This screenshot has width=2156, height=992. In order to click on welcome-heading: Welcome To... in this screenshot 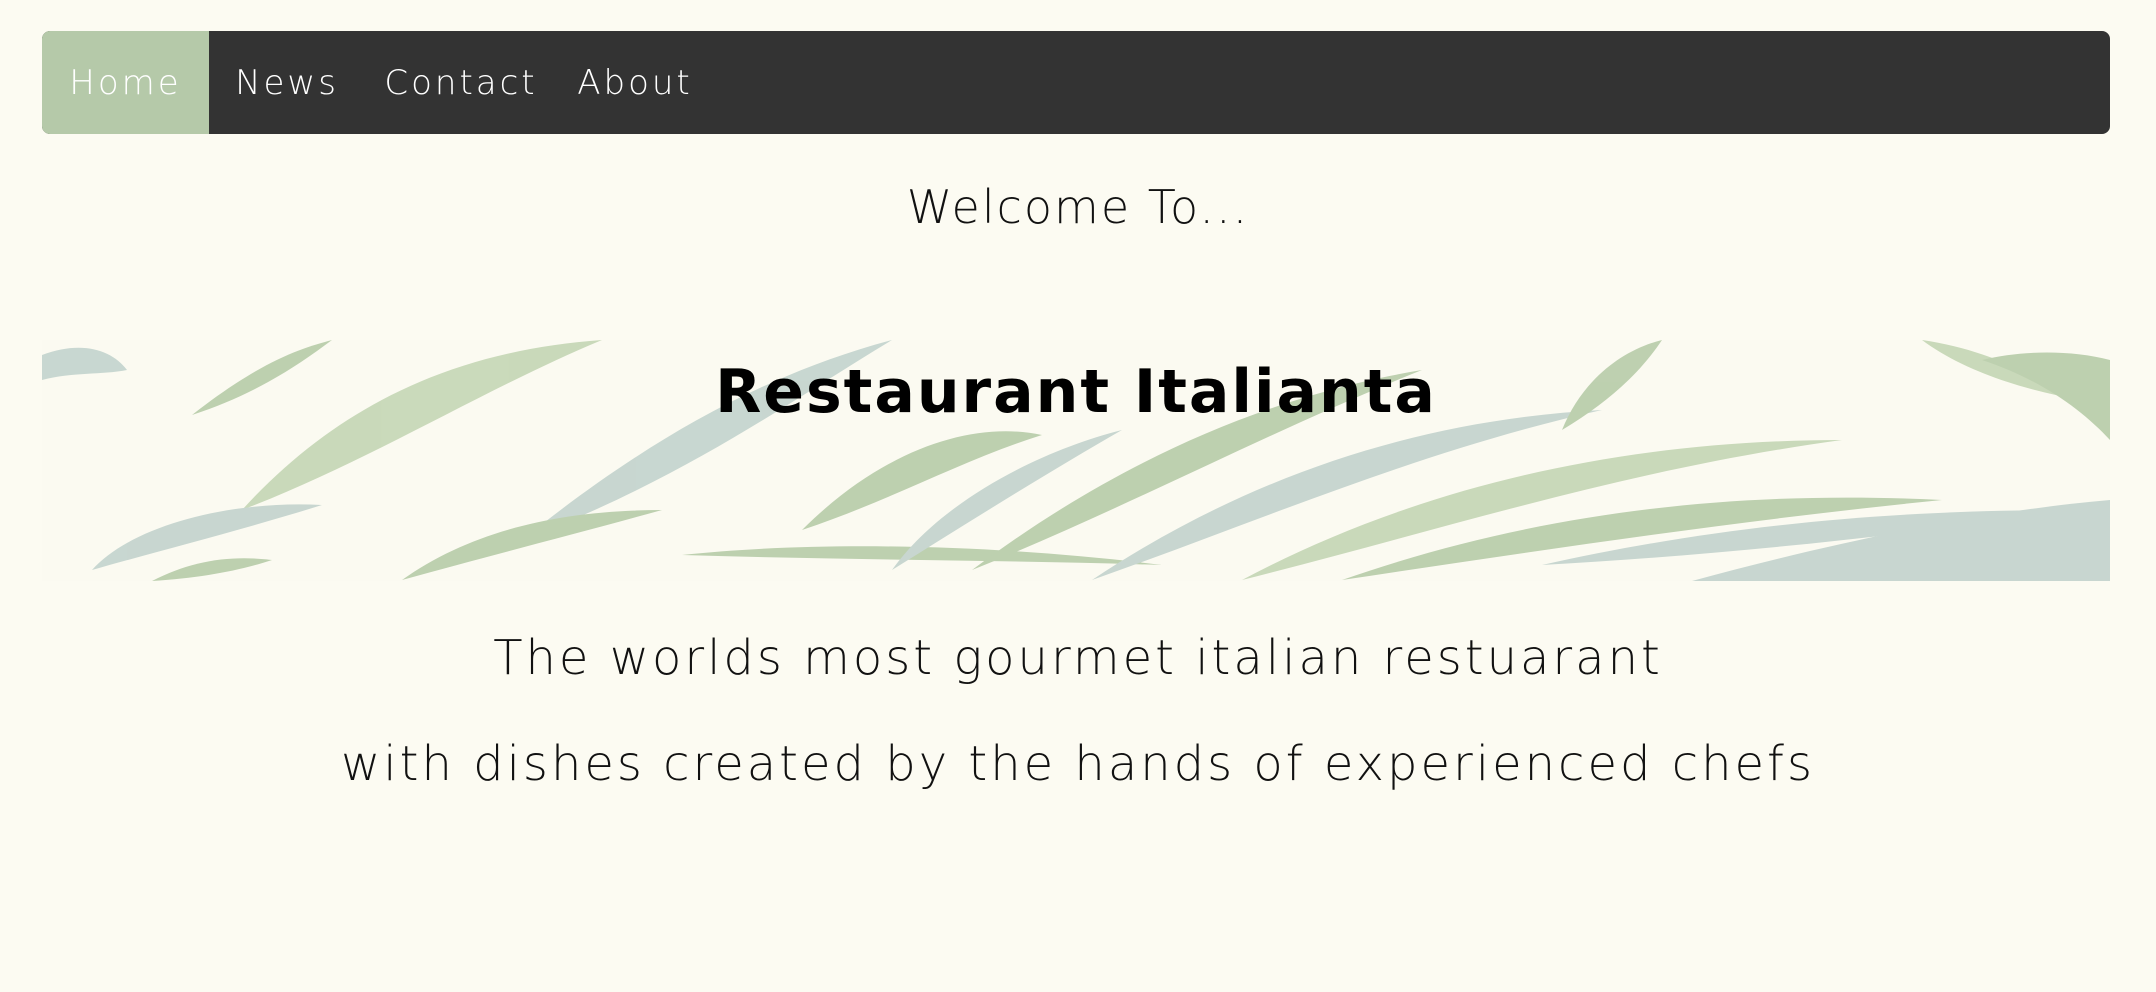, I will do `click(1078, 207)`.